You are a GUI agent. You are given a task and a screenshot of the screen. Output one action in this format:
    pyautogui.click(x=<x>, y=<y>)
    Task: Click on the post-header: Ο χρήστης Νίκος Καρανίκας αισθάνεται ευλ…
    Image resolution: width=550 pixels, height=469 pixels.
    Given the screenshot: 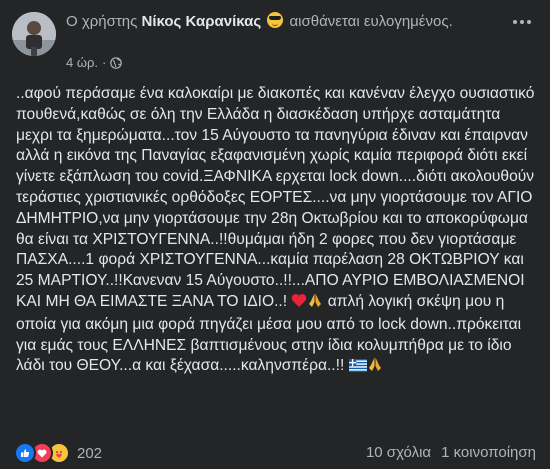 What is the action you would take?
    pyautogui.click(x=281, y=22)
    